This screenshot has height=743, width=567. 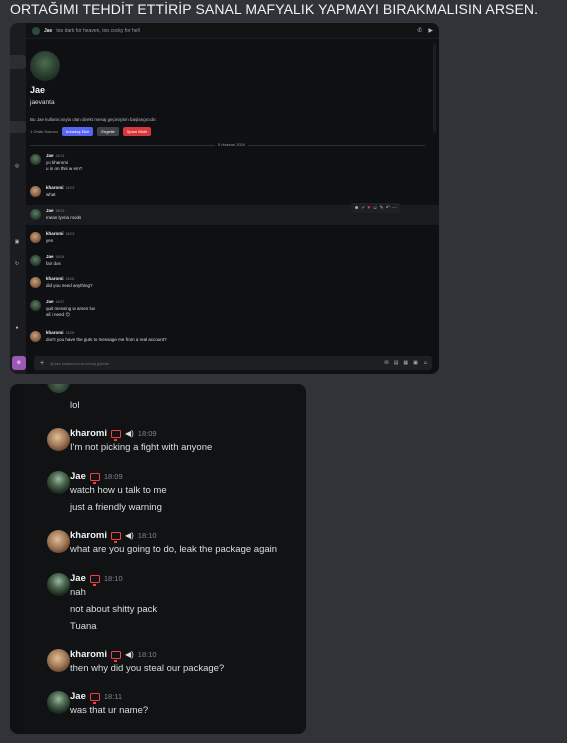 What do you see at coordinates (394, 208) in the screenshot?
I see `more-icon: ⋯` at bounding box center [394, 208].